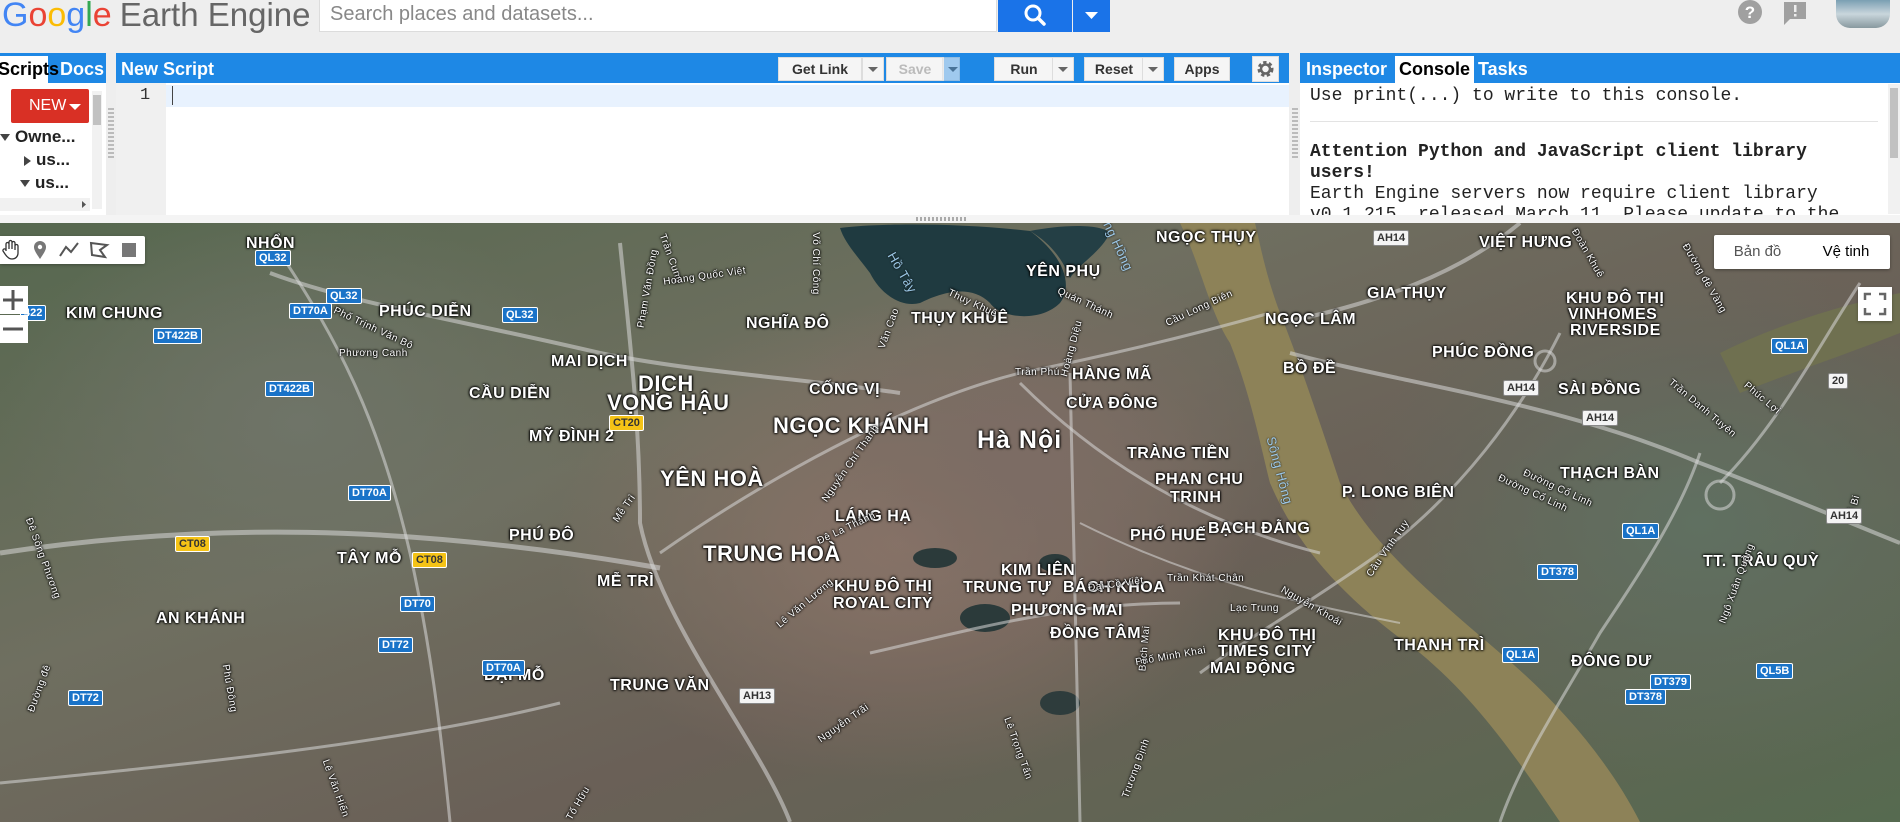  What do you see at coordinates (1063, 69) in the screenshot?
I see `run-dropdown` at bounding box center [1063, 69].